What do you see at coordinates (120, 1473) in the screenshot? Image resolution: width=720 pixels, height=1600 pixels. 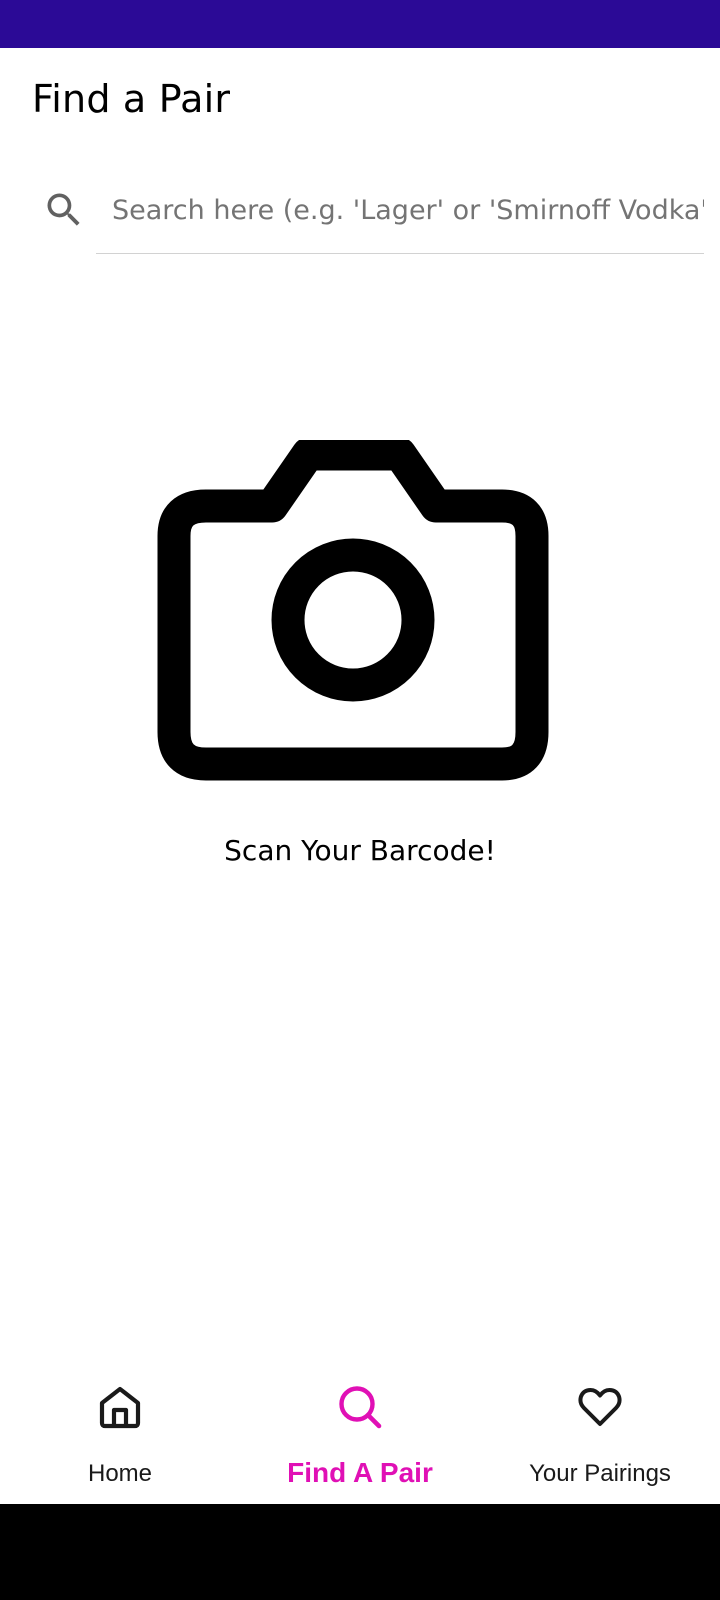 I see `nav-label-home: Home` at bounding box center [120, 1473].